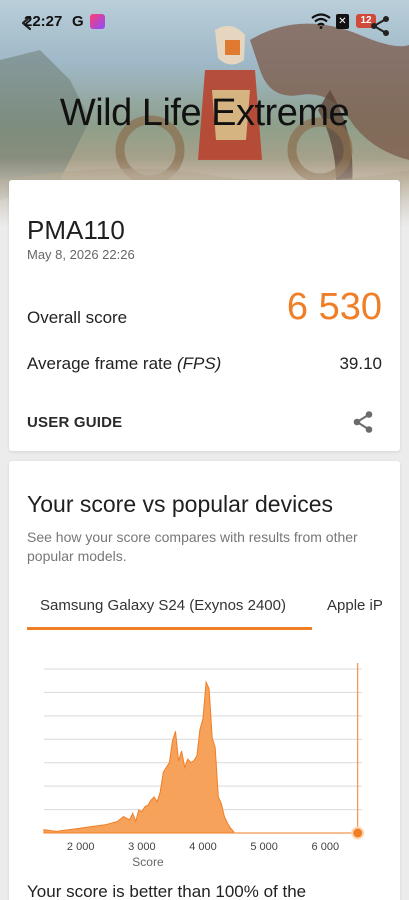 The width and height of the screenshot is (409, 900). I want to click on x-tick-label: 6 000, so click(326, 847).